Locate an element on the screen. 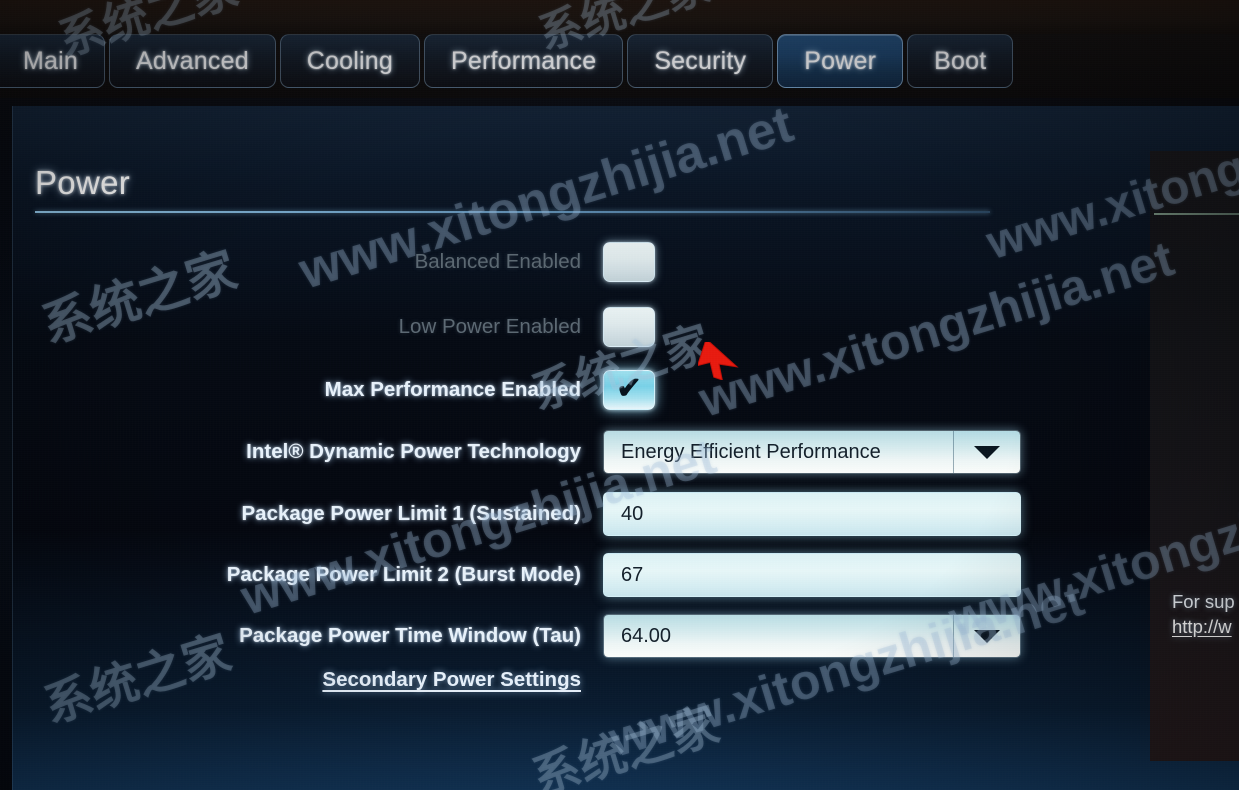  setting-row-balanced-enabled: Balanced Enabled is located at coordinates (568, 262).